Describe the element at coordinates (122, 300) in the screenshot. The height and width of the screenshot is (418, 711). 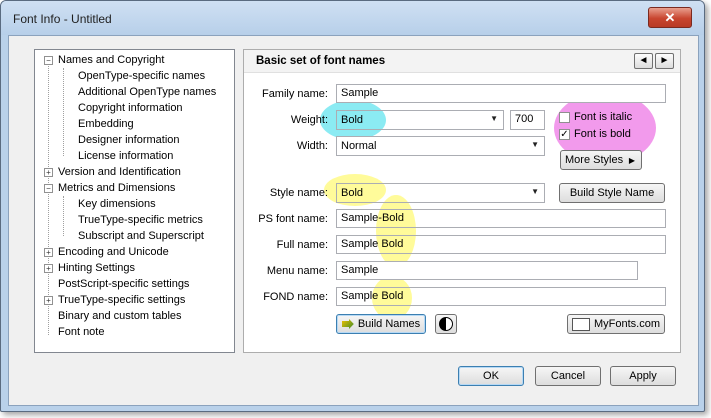
I see `tree-item-label: TrueType-specific settings` at that location.